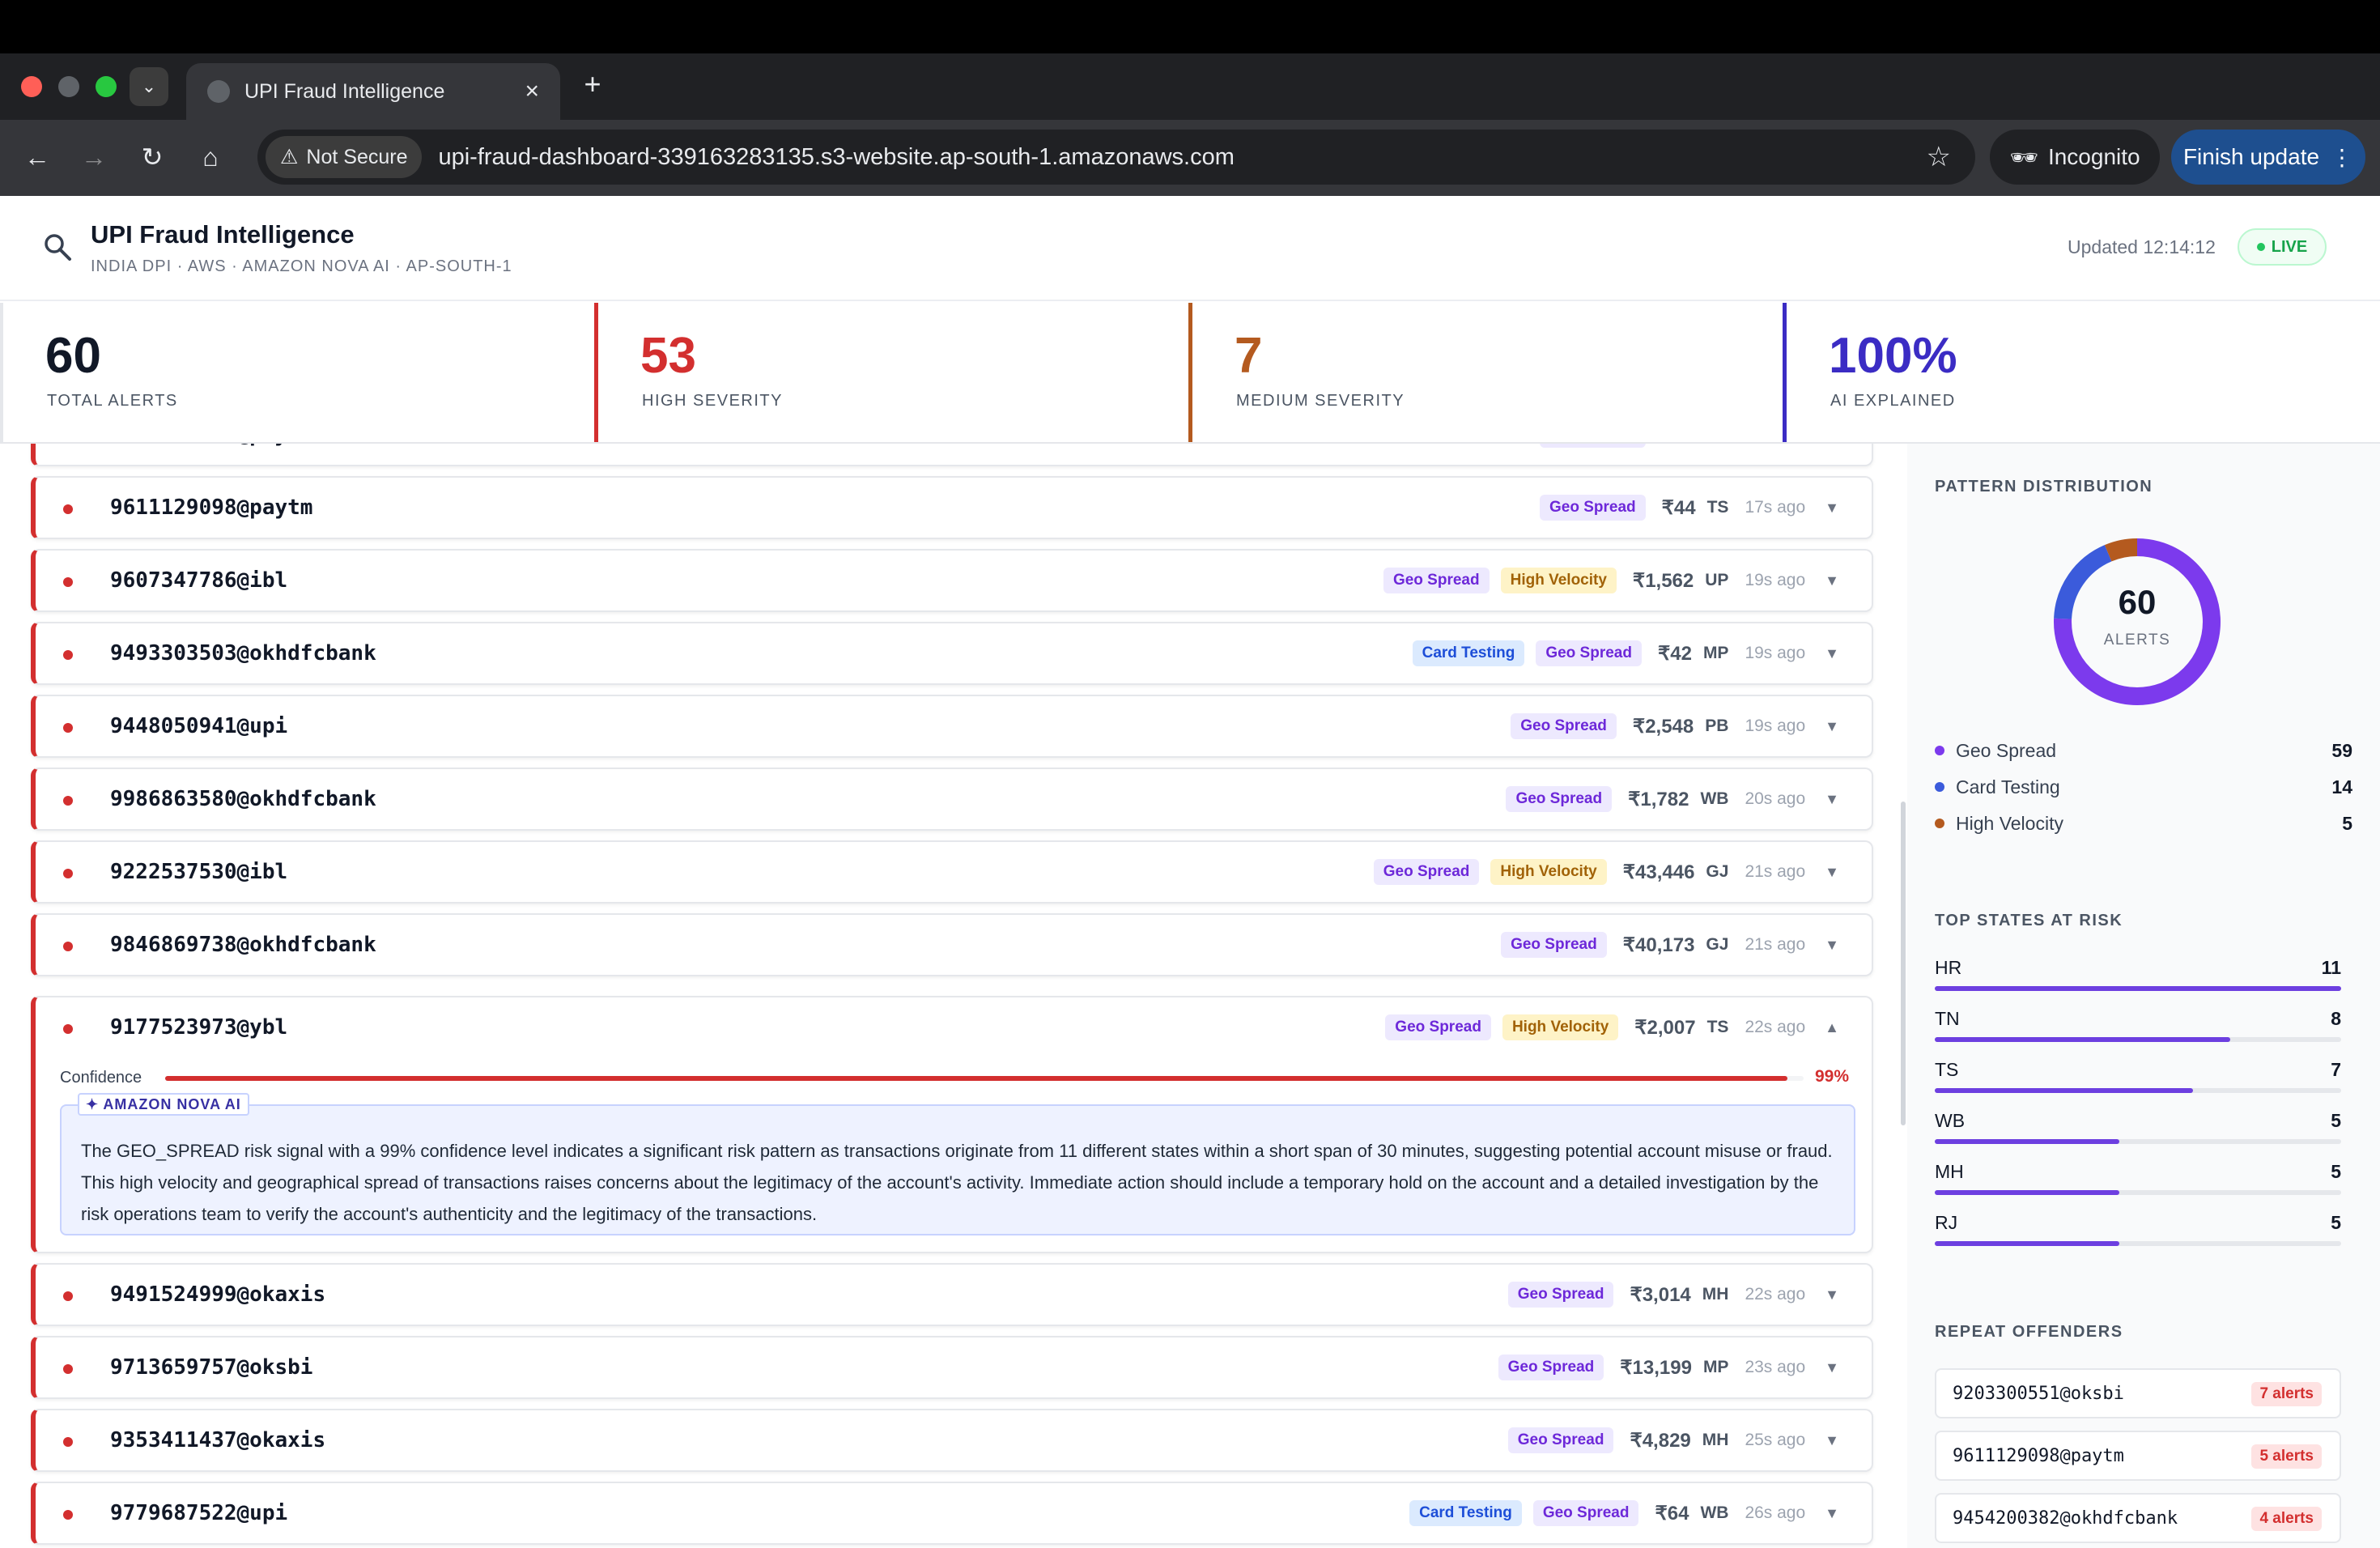  Describe the element at coordinates (1656, 1367) in the screenshot. I see `alert-amount: ₹13,199` at that location.